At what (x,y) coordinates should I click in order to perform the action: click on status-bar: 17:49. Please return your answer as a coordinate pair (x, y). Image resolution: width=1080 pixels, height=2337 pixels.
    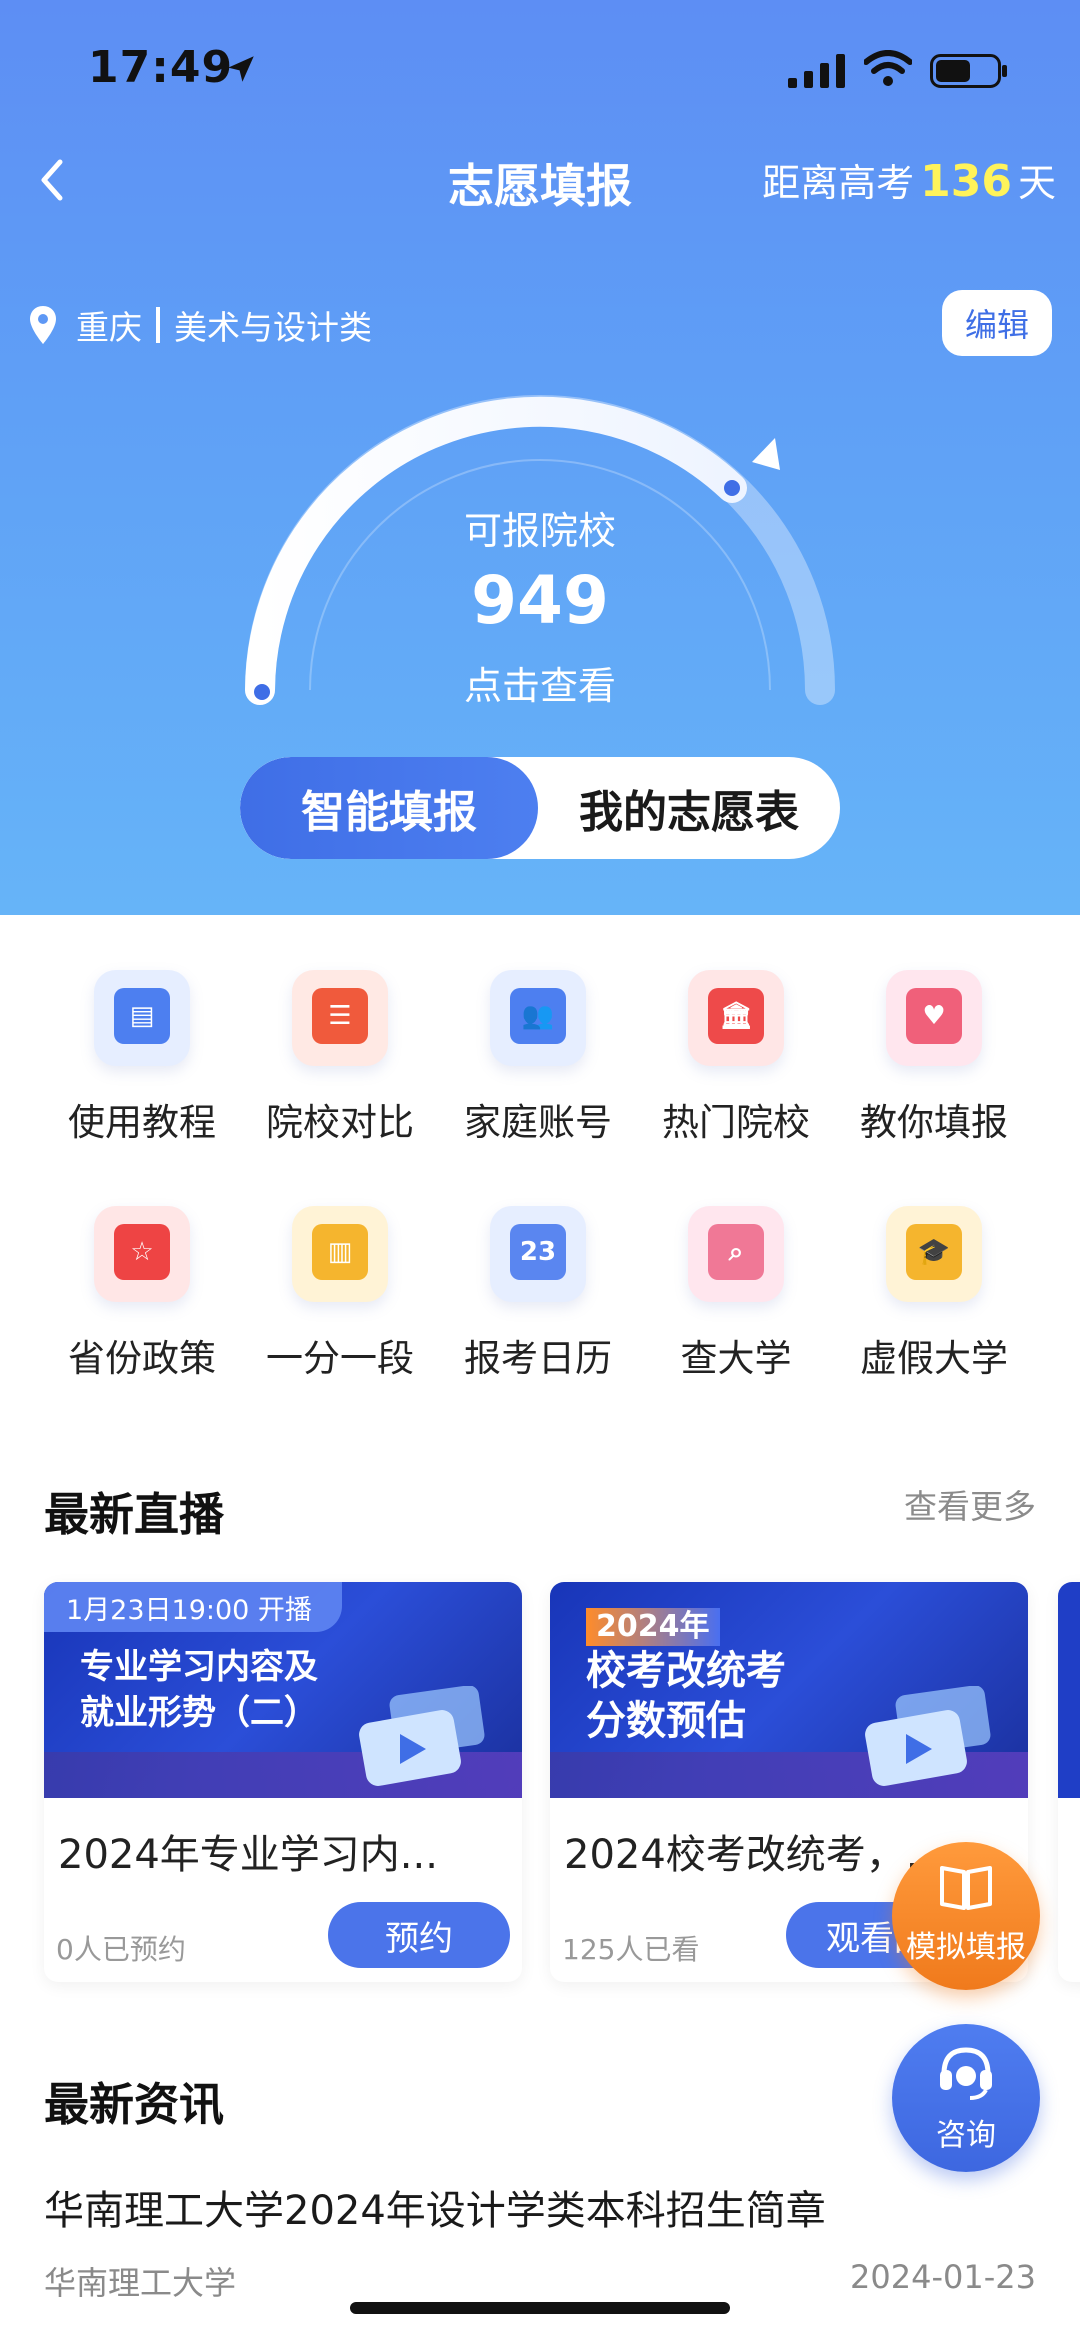
    Looking at the image, I should click on (540, 70).